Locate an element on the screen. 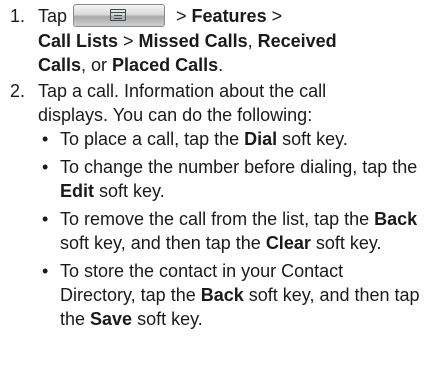 This screenshot has width=431, height=392. step-1-line-2: Call Lists > Missed Calls, Received is located at coordinates (230, 41).